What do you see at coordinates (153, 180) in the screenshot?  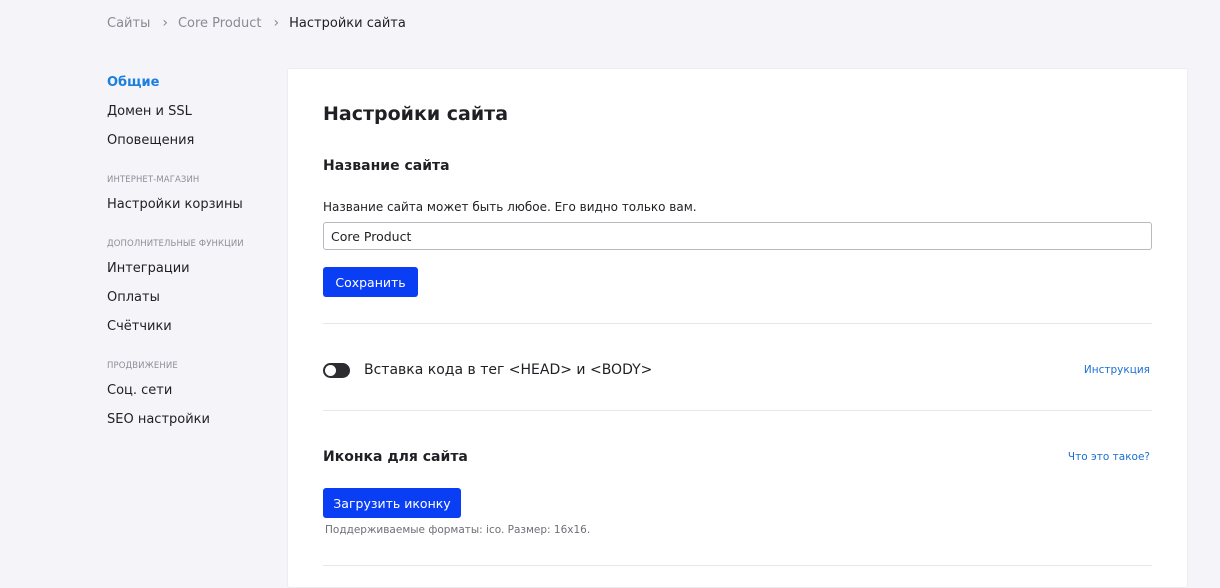 I see `sidebar-group-title-shop: ИНТЕРНЕТ-МАГАЗИН` at bounding box center [153, 180].